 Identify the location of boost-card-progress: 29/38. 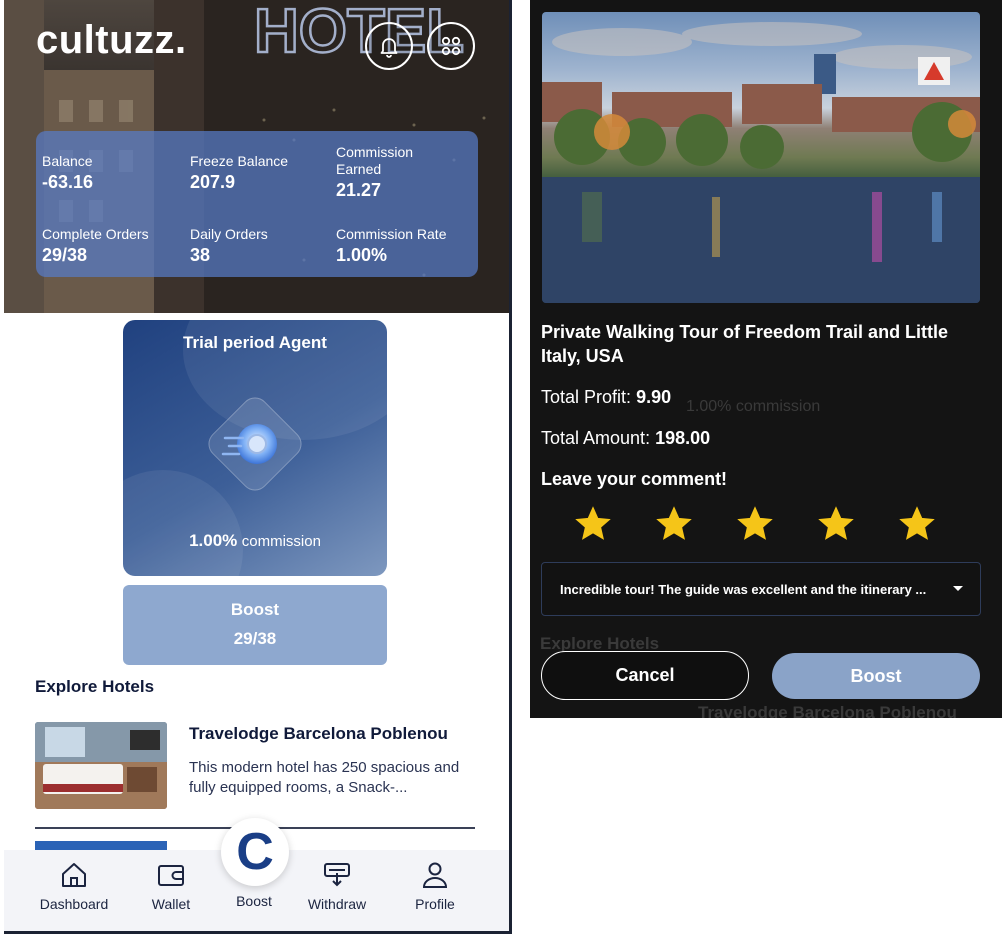
(255, 638).